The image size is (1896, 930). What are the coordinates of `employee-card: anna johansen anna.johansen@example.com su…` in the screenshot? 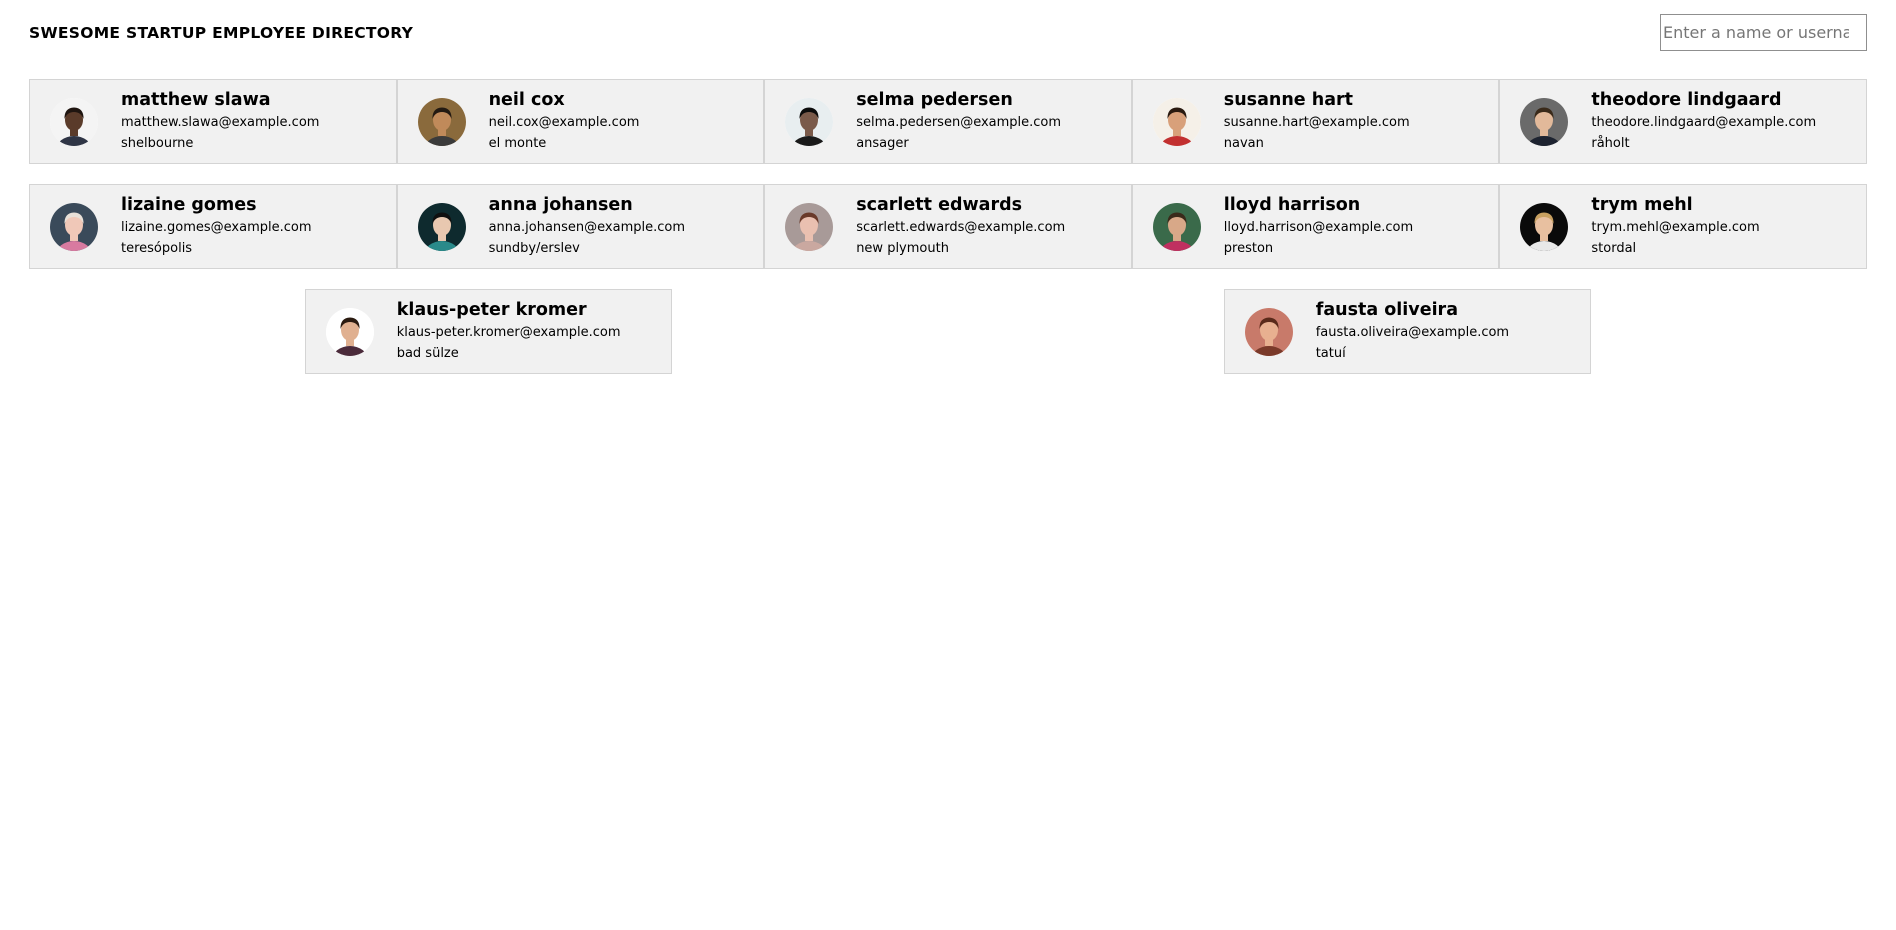 It's located at (580, 226).